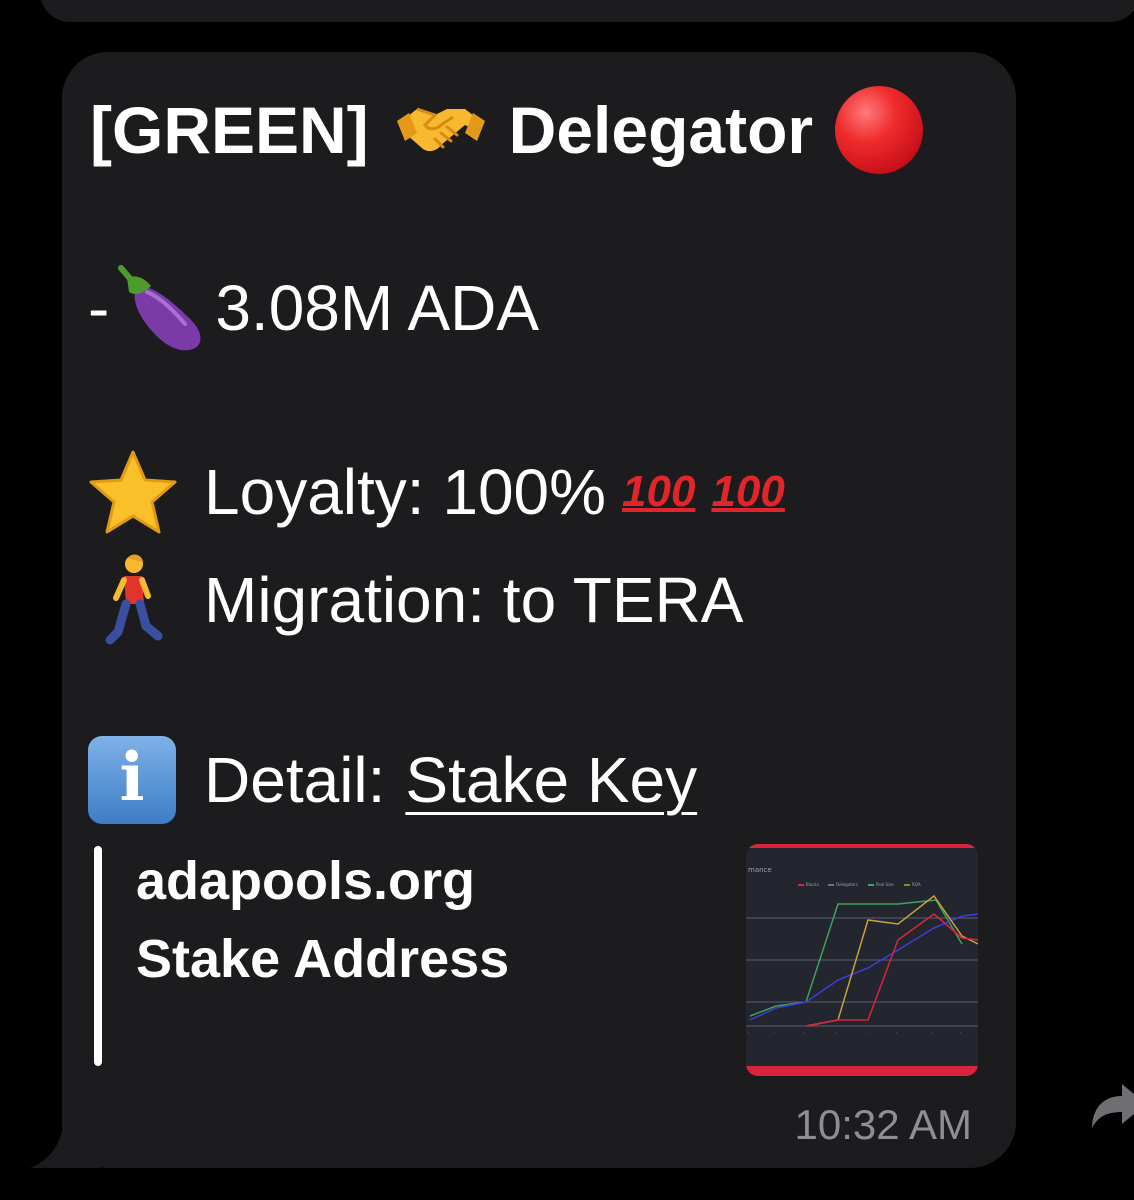 This screenshot has height=1200, width=1134. I want to click on preview-accent-bar, so click(98, 956).